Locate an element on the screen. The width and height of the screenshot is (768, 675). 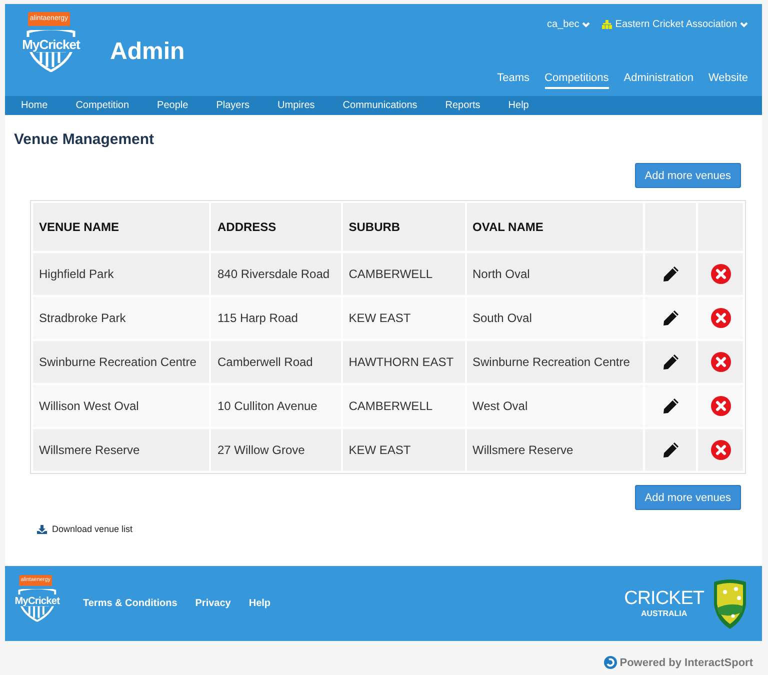
interactsport-icon is located at coordinates (610, 662).